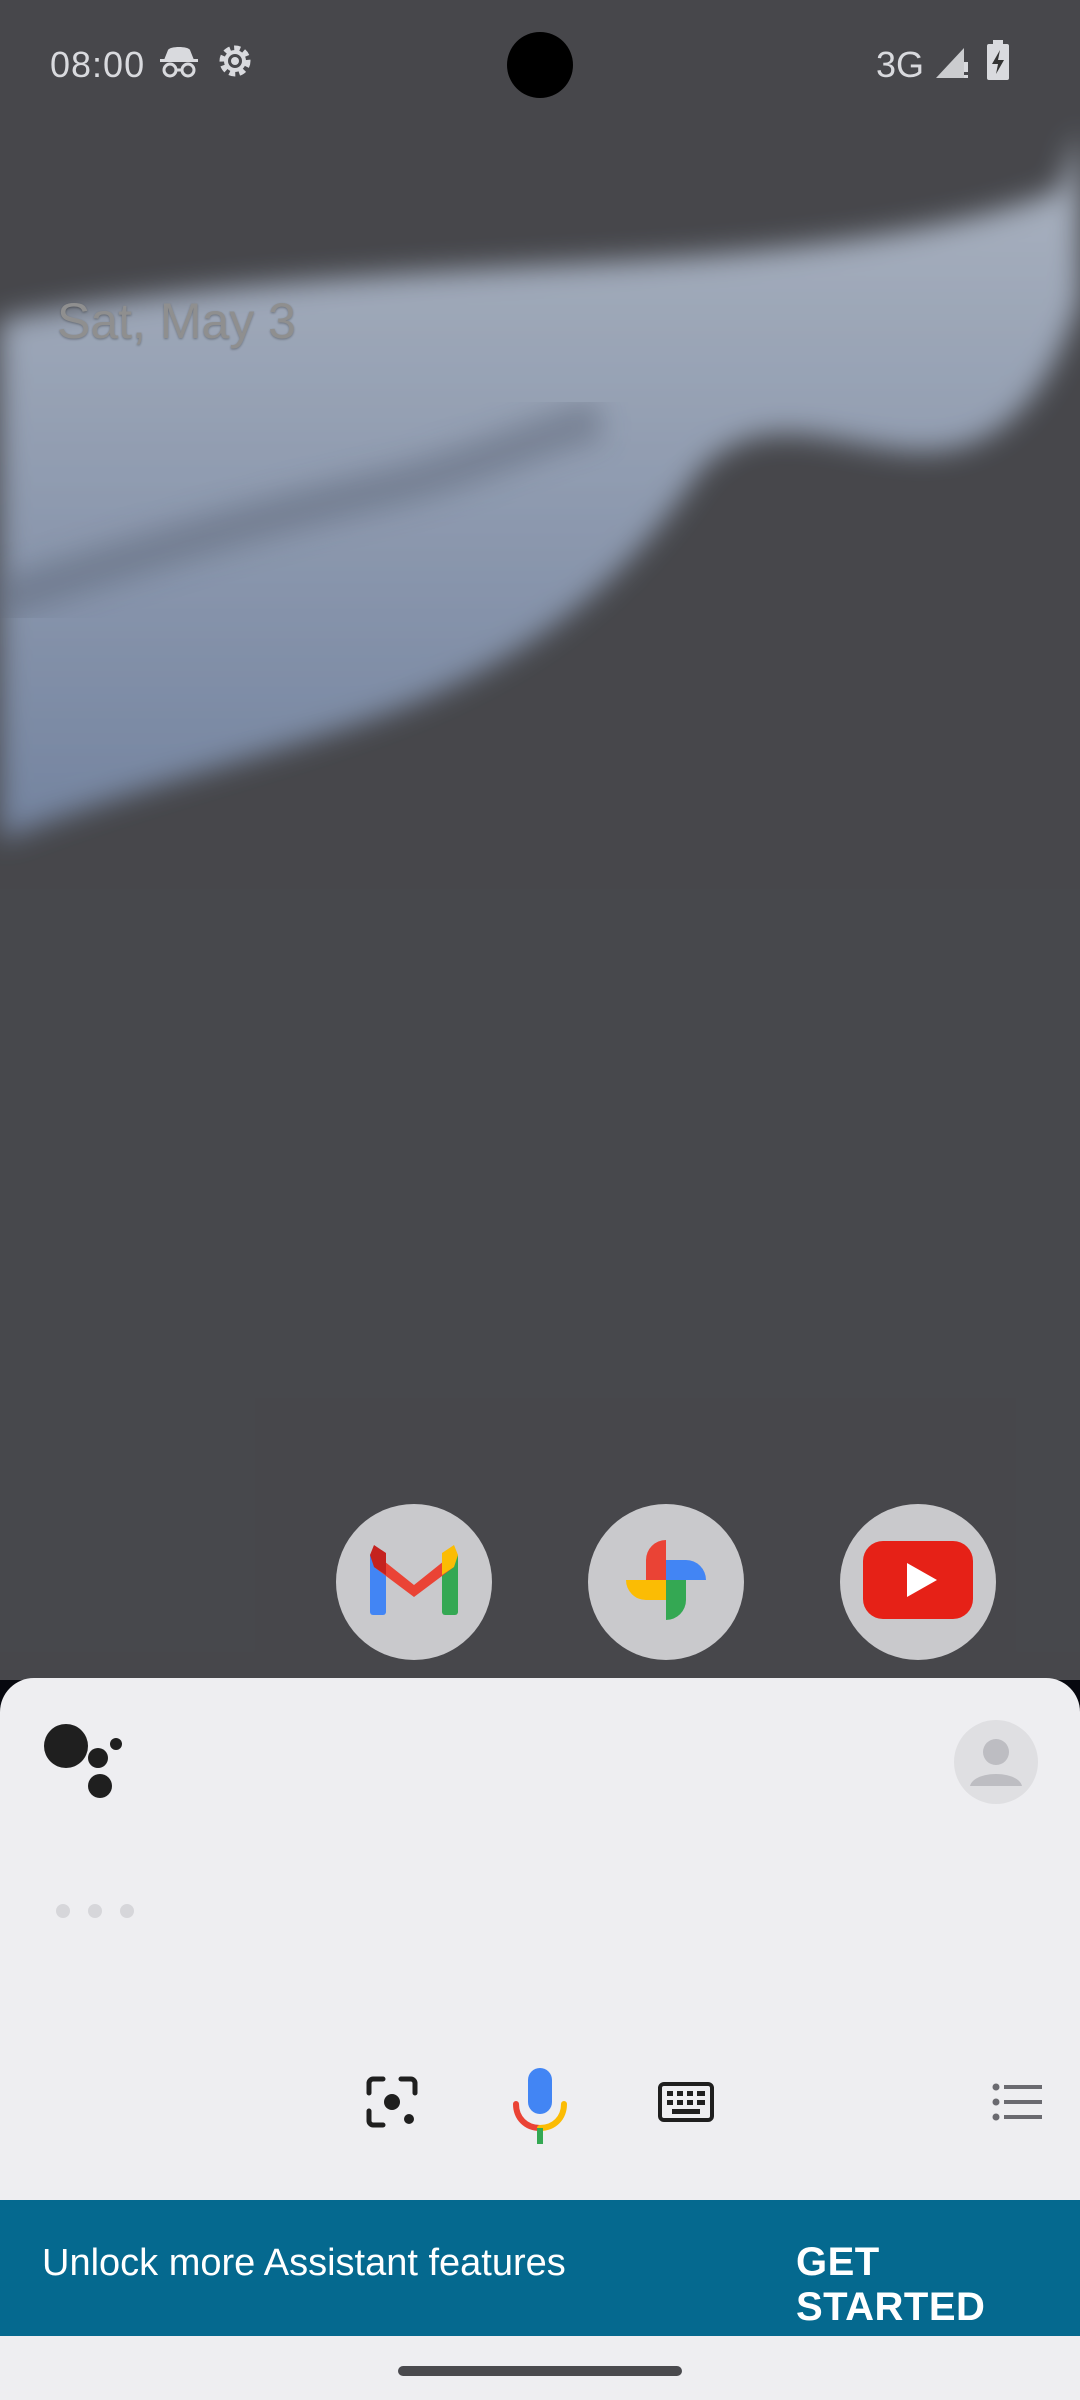  I want to click on gesture-nav-handle, so click(540, 2371).